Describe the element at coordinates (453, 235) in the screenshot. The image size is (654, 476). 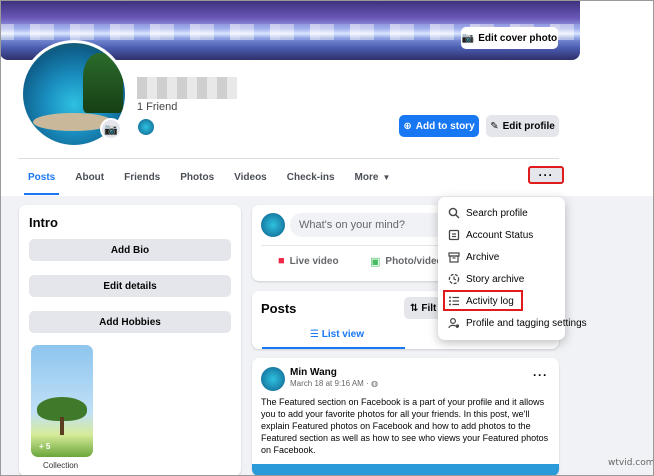
I see `account-status-icon` at that location.